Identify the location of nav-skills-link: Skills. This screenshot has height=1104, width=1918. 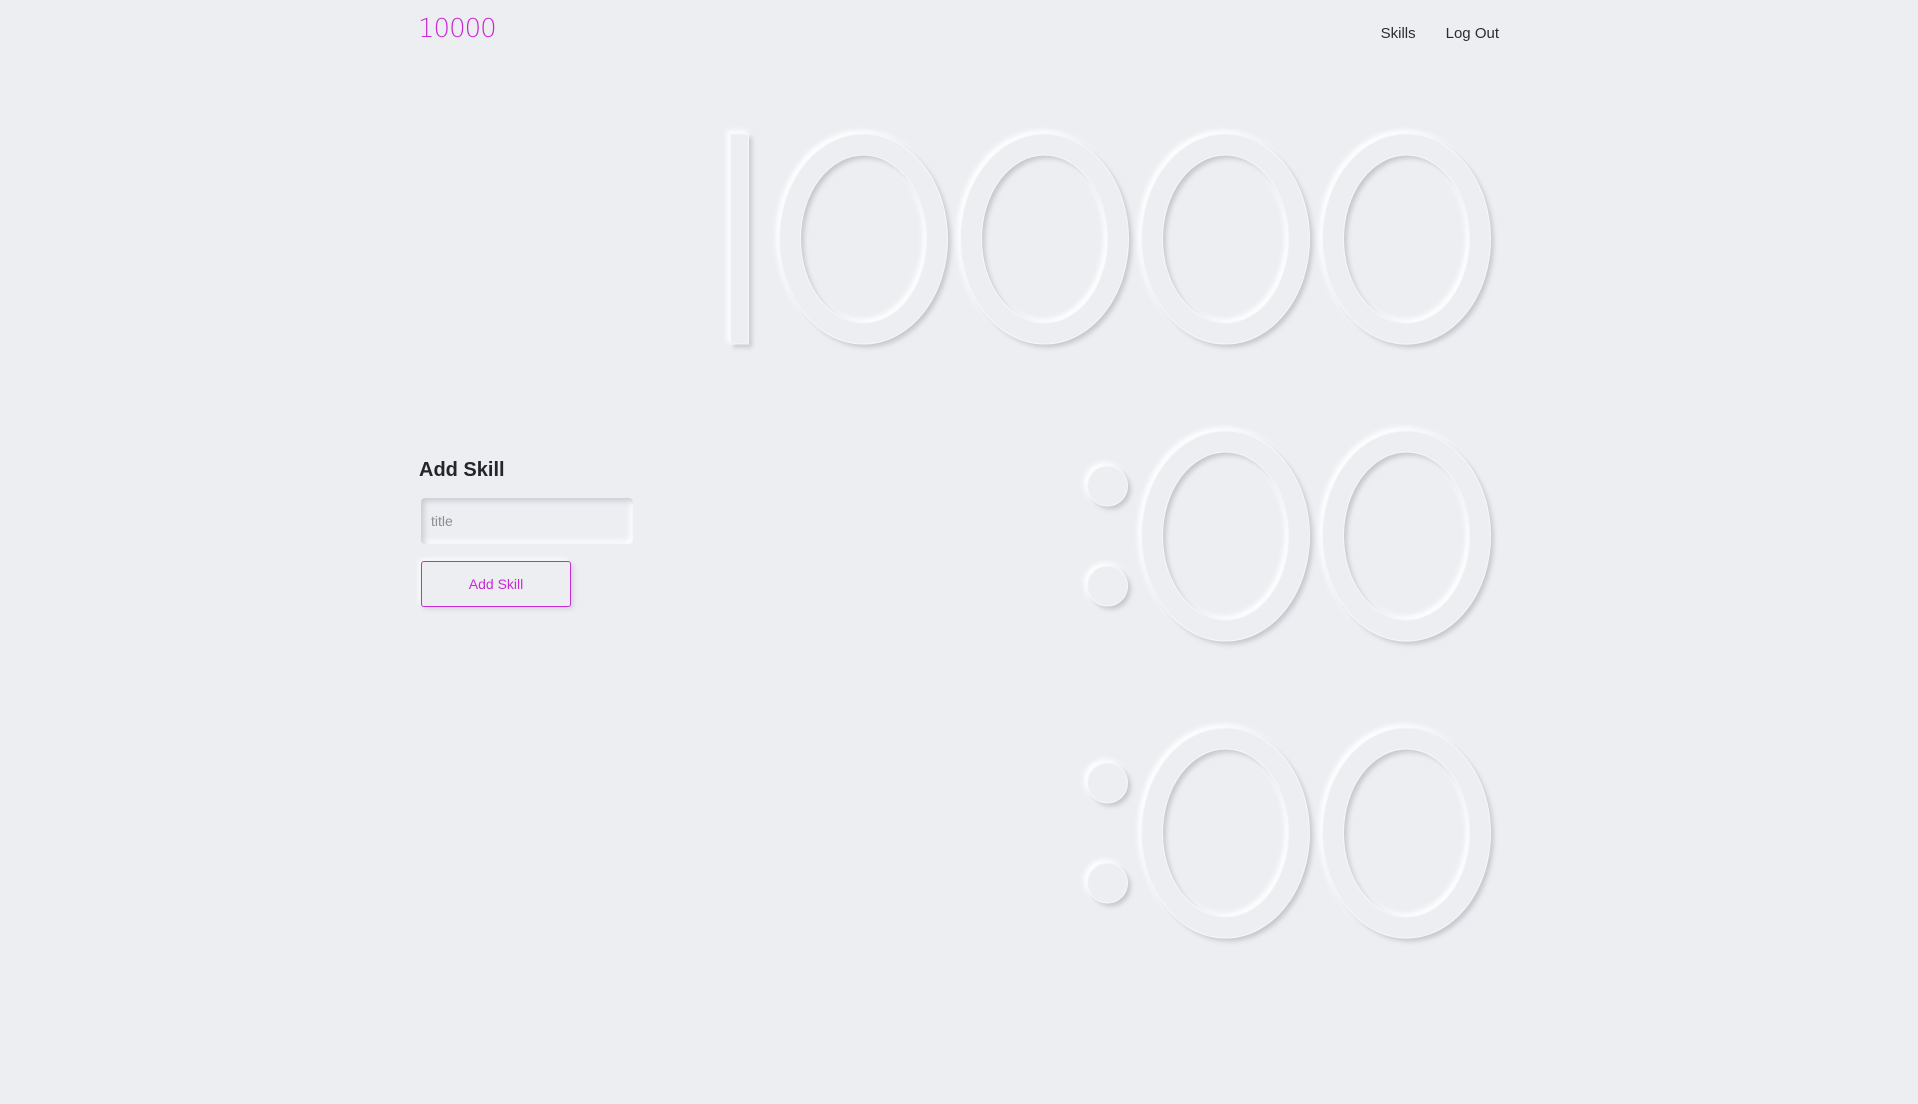
(1398, 34).